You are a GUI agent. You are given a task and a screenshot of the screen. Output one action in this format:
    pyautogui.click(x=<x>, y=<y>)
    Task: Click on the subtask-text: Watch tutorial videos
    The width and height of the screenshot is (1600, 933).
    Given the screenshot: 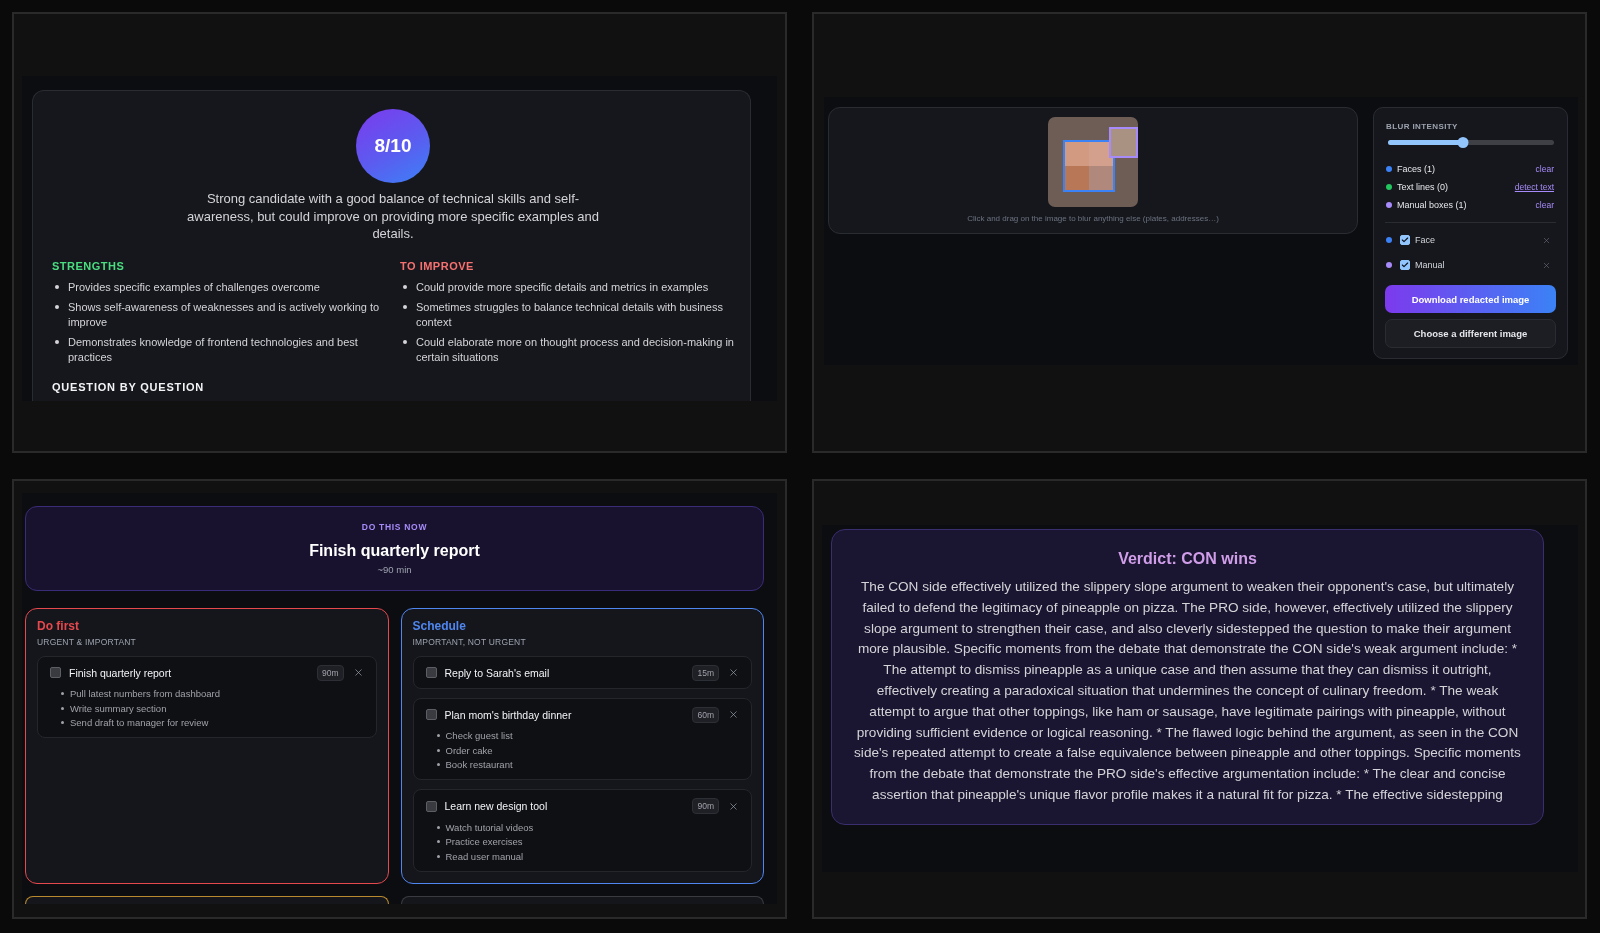 What is the action you would take?
    pyautogui.click(x=489, y=827)
    